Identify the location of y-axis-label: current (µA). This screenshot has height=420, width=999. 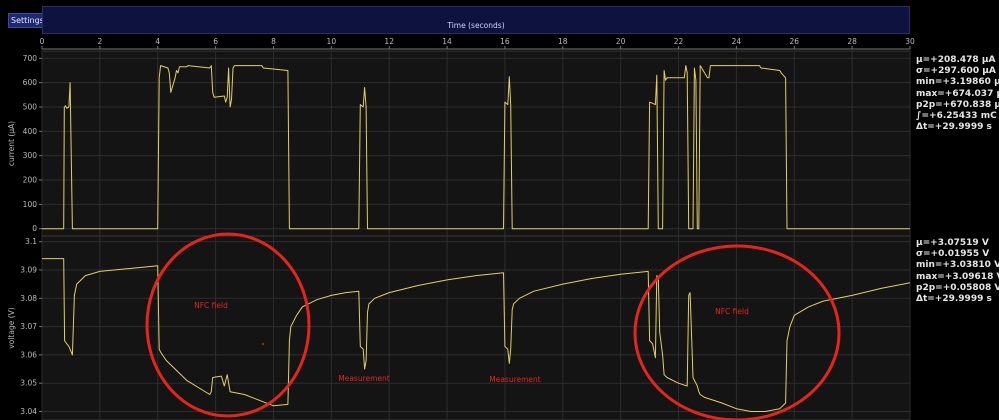
(11, 143).